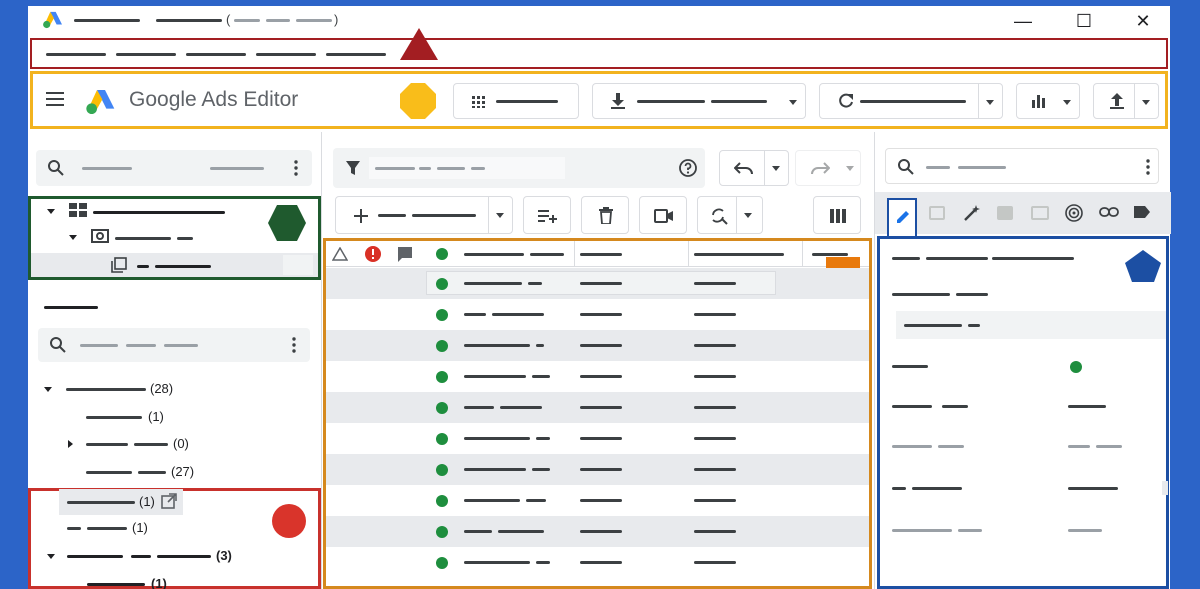 The width and height of the screenshot is (1200, 589). I want to click on add-split-button, so click(424, 215).